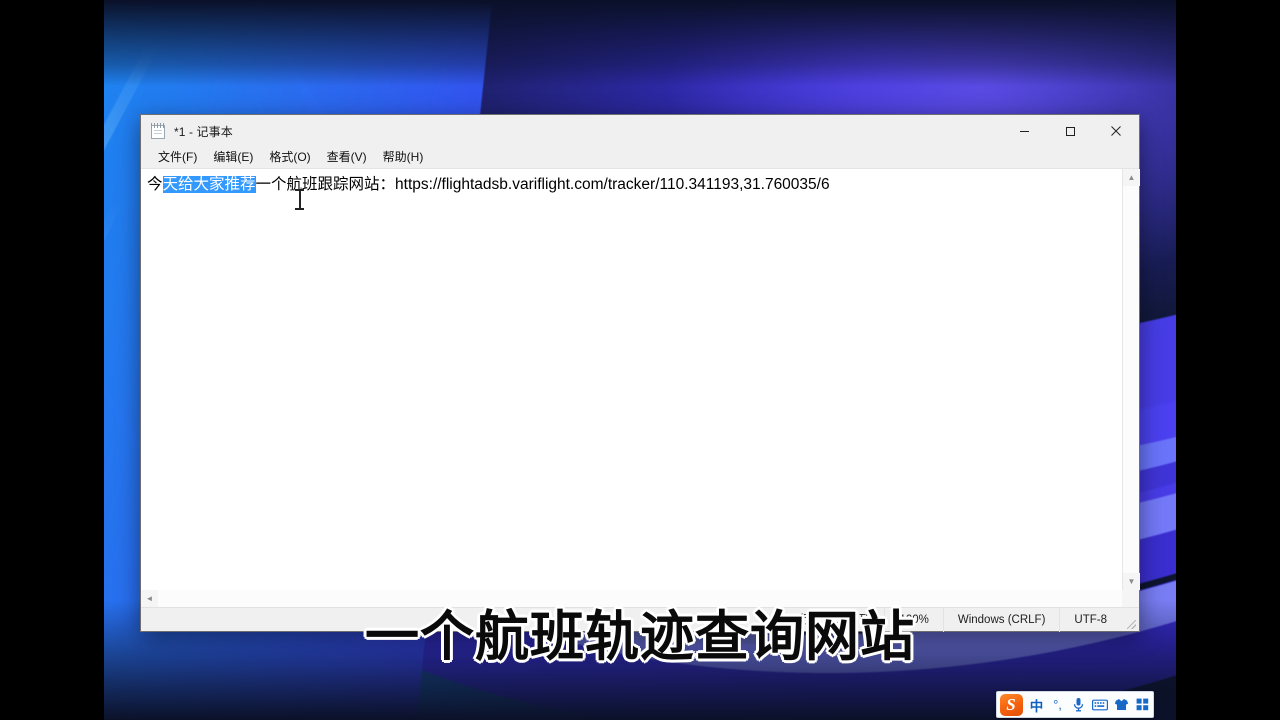 Image resolution: width=1280 pixels, height=720 pixels. I want to click on menu-item-format: 格式(O), so click(289, 157).